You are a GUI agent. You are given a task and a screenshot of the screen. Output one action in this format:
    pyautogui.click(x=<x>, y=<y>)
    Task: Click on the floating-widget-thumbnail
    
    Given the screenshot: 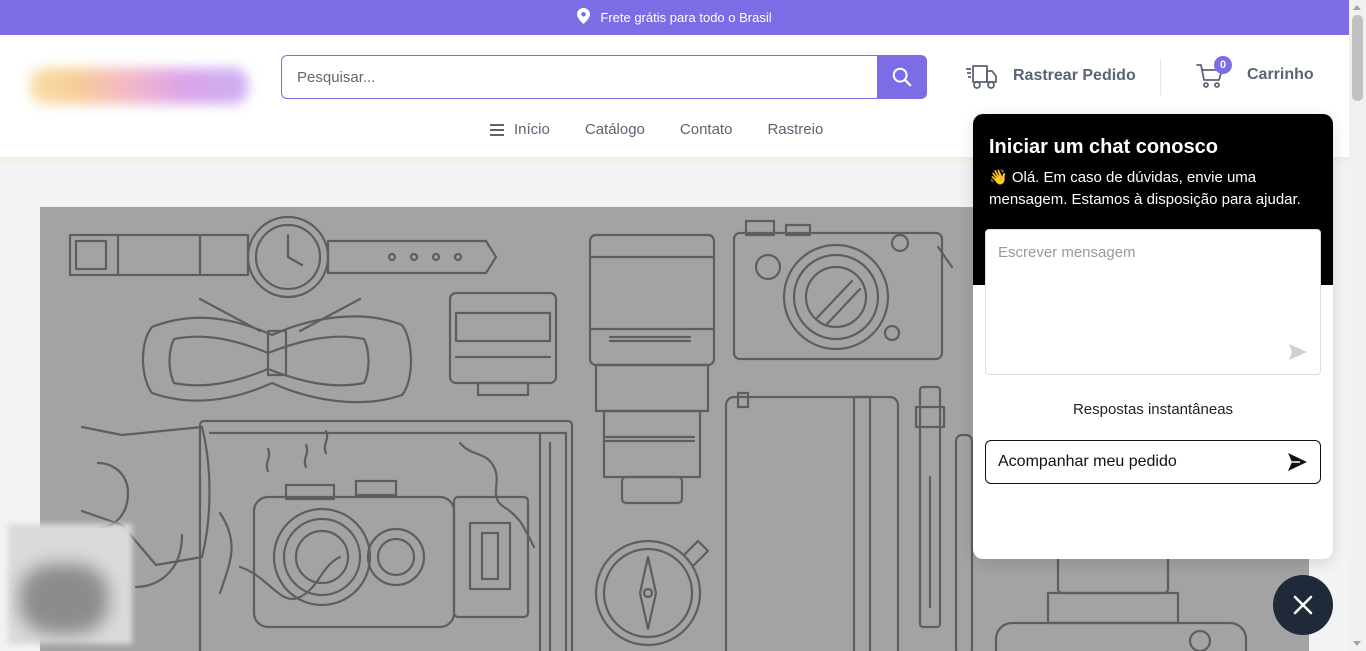 What is the action you would take?
    pyautogui.click(x=70, y=584)
    